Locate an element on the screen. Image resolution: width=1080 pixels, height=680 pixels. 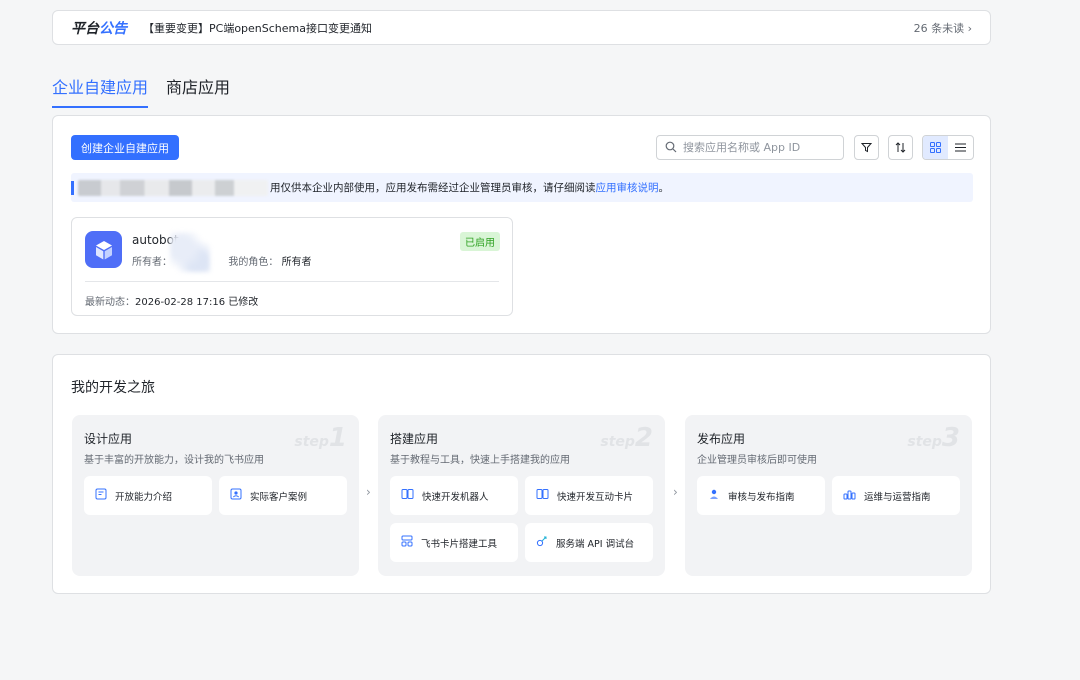
api-debugger-link: 服务端 API 调试台 is located at coordinates (589, 542).